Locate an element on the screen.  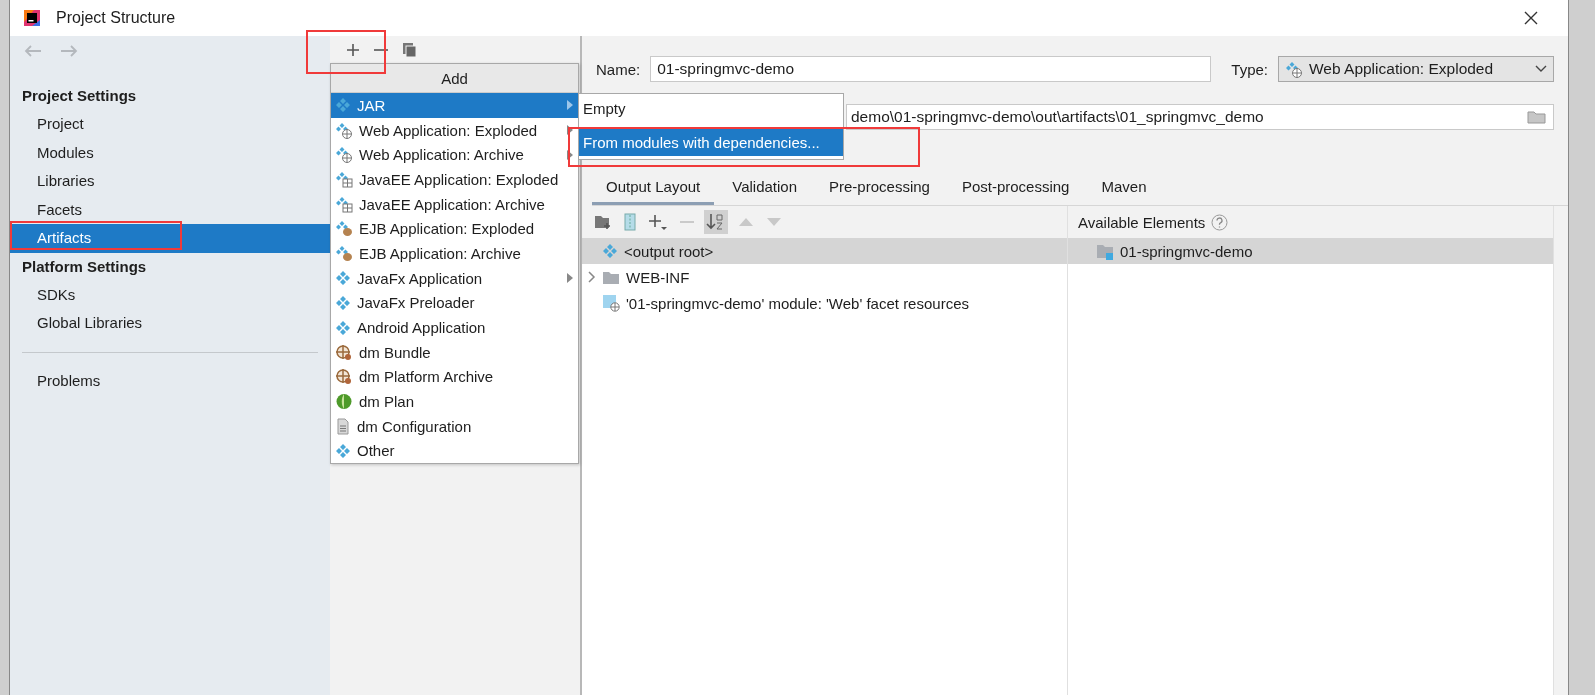
menu-item: Android Application is located at coordinates (454, 327).